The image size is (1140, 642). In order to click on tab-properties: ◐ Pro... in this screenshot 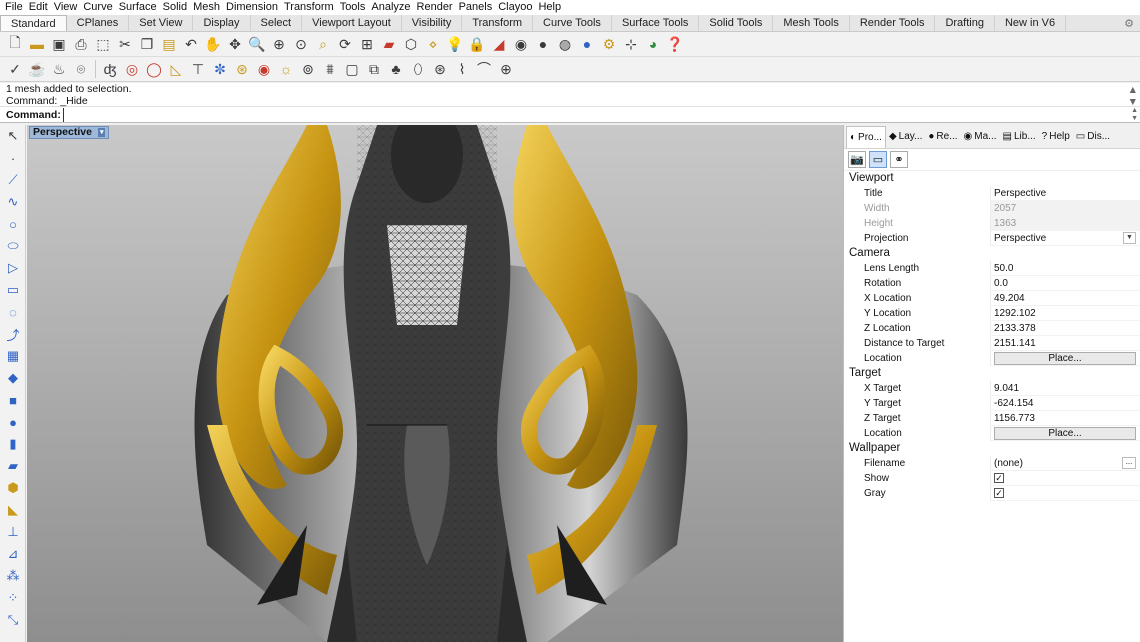, I will do `click(866, 136)`.